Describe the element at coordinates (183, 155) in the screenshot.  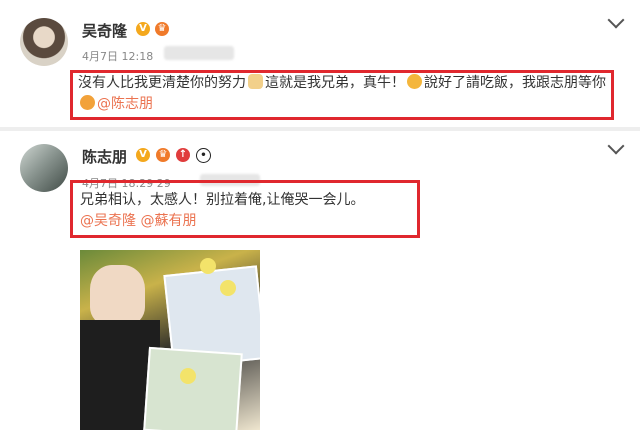
I see `red-badge-icon: ↑` at that location.